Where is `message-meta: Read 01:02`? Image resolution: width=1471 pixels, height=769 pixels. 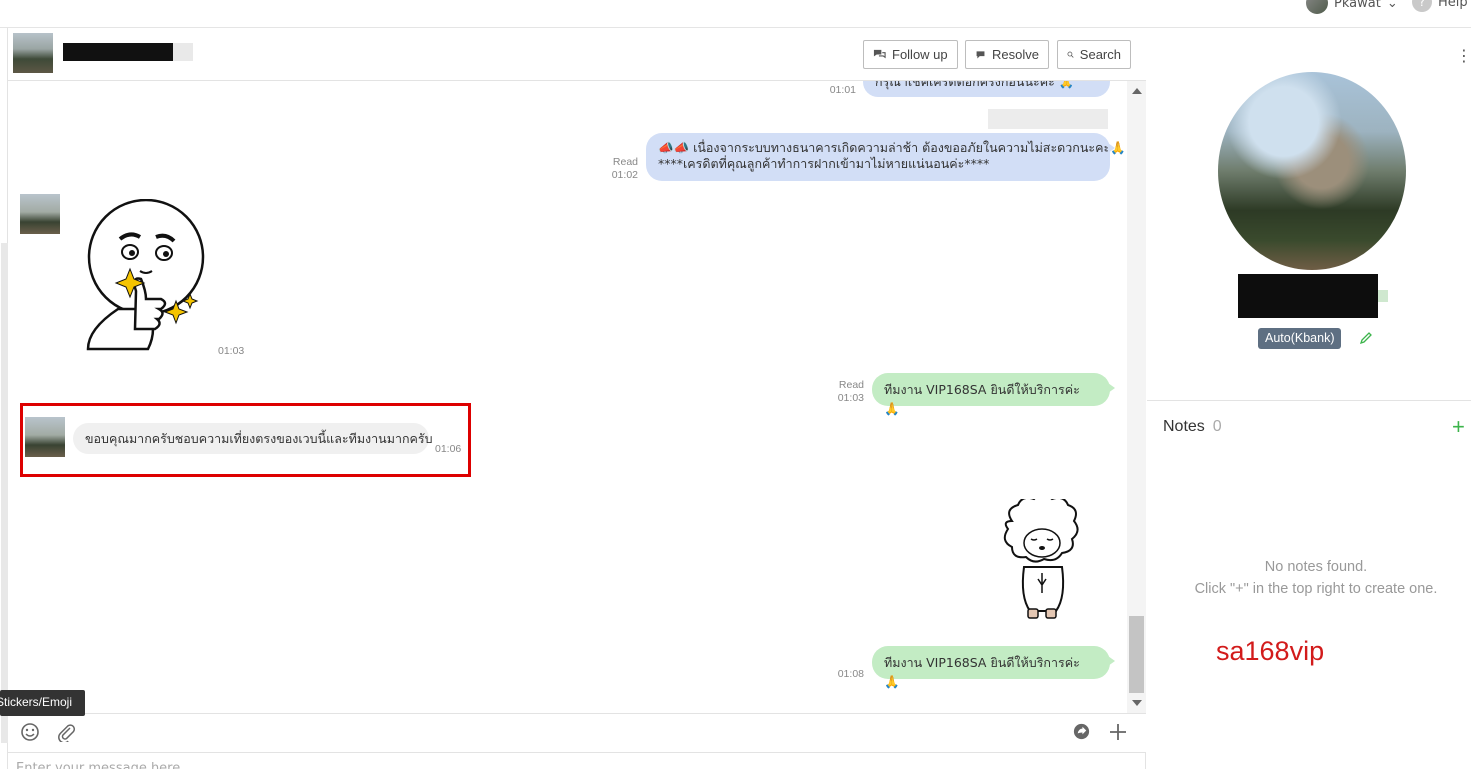 message-meta: Read 01:02 is located at coordinates (615, 169).